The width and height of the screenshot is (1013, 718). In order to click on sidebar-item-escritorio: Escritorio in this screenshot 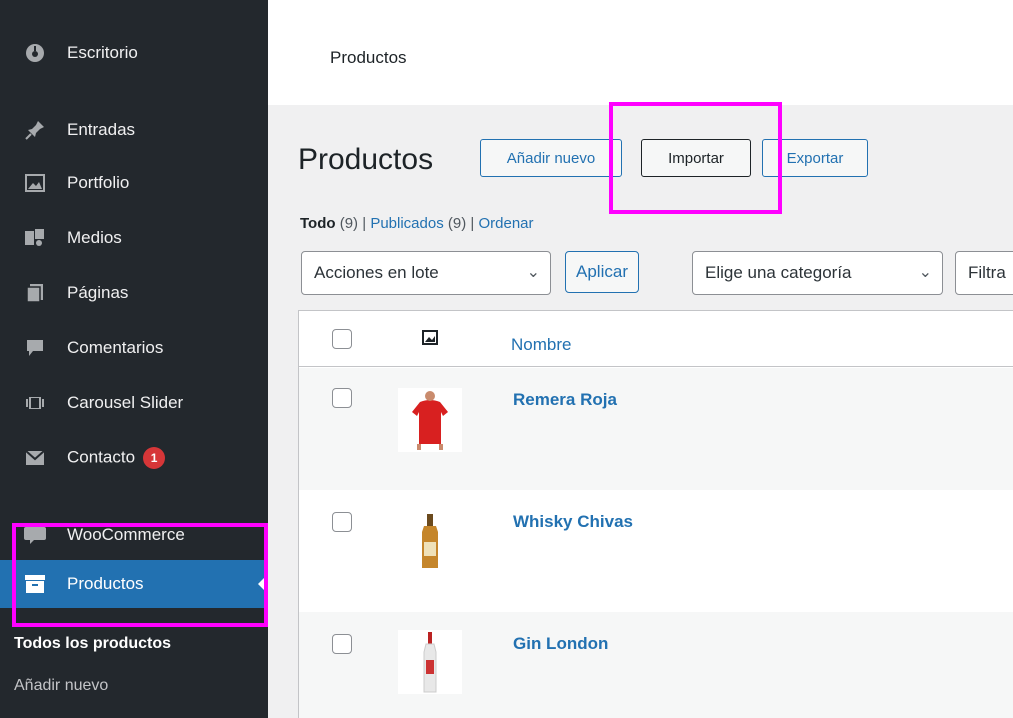, I will do `click(134, 53)`.